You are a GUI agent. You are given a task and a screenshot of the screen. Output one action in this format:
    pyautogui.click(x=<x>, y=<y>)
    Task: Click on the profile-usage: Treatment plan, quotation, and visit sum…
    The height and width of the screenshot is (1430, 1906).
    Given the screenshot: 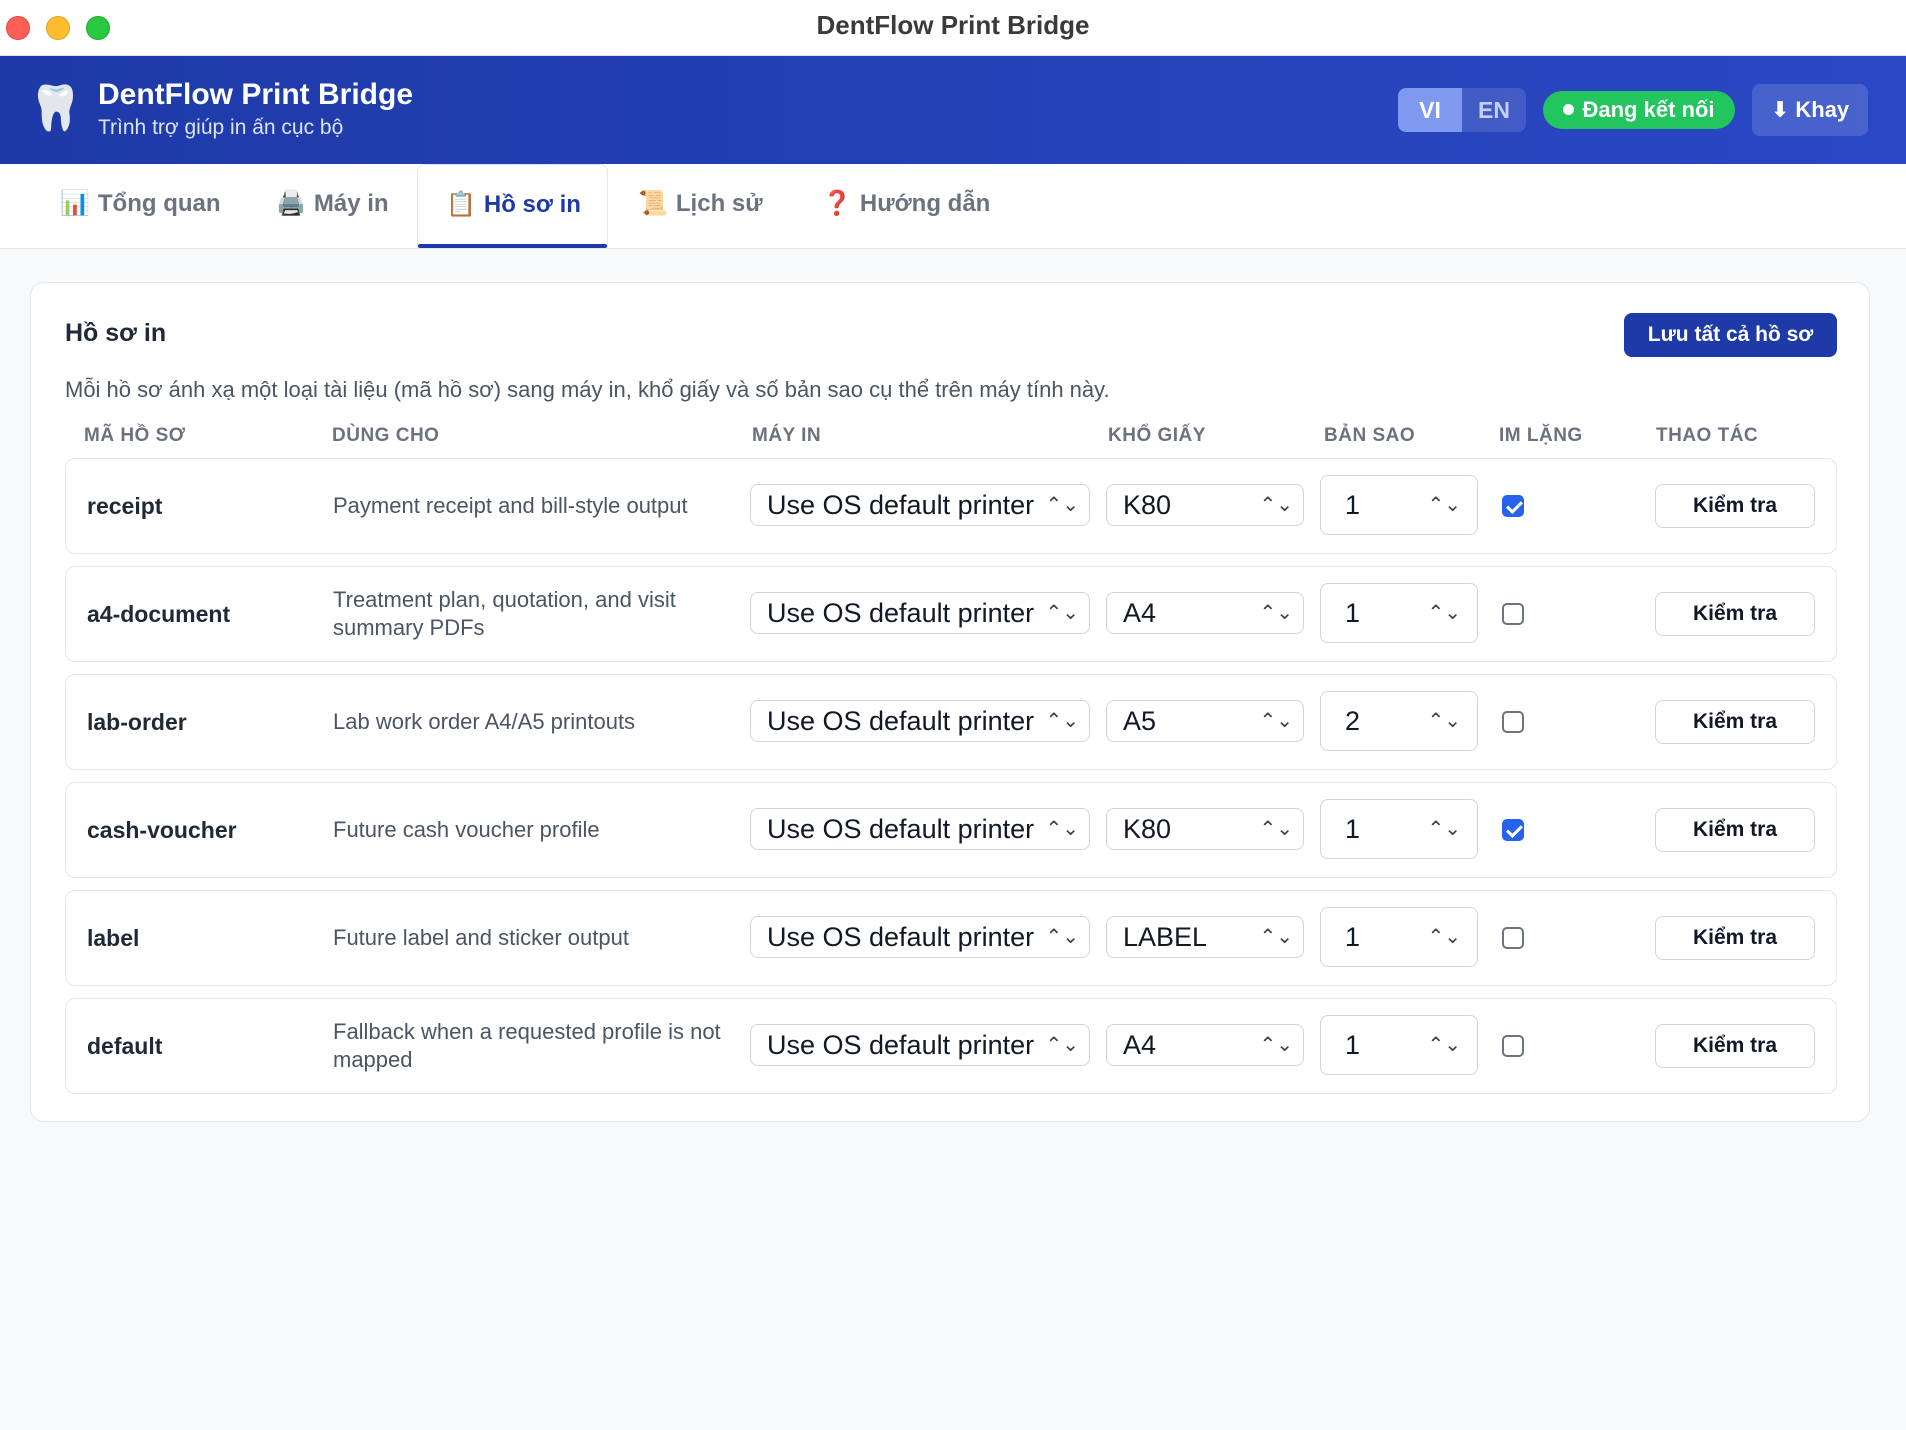 What is the action you would take?
    pyautogui.click(x=504, y=613)
    